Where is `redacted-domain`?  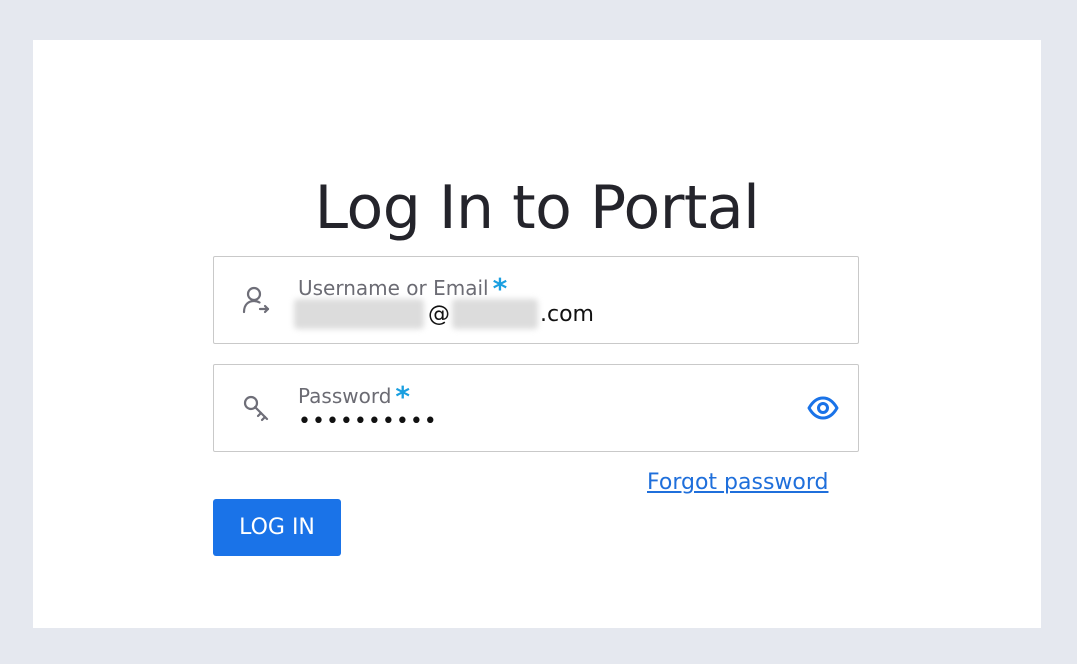
redacted-domain is located at coordinates (495, 314).